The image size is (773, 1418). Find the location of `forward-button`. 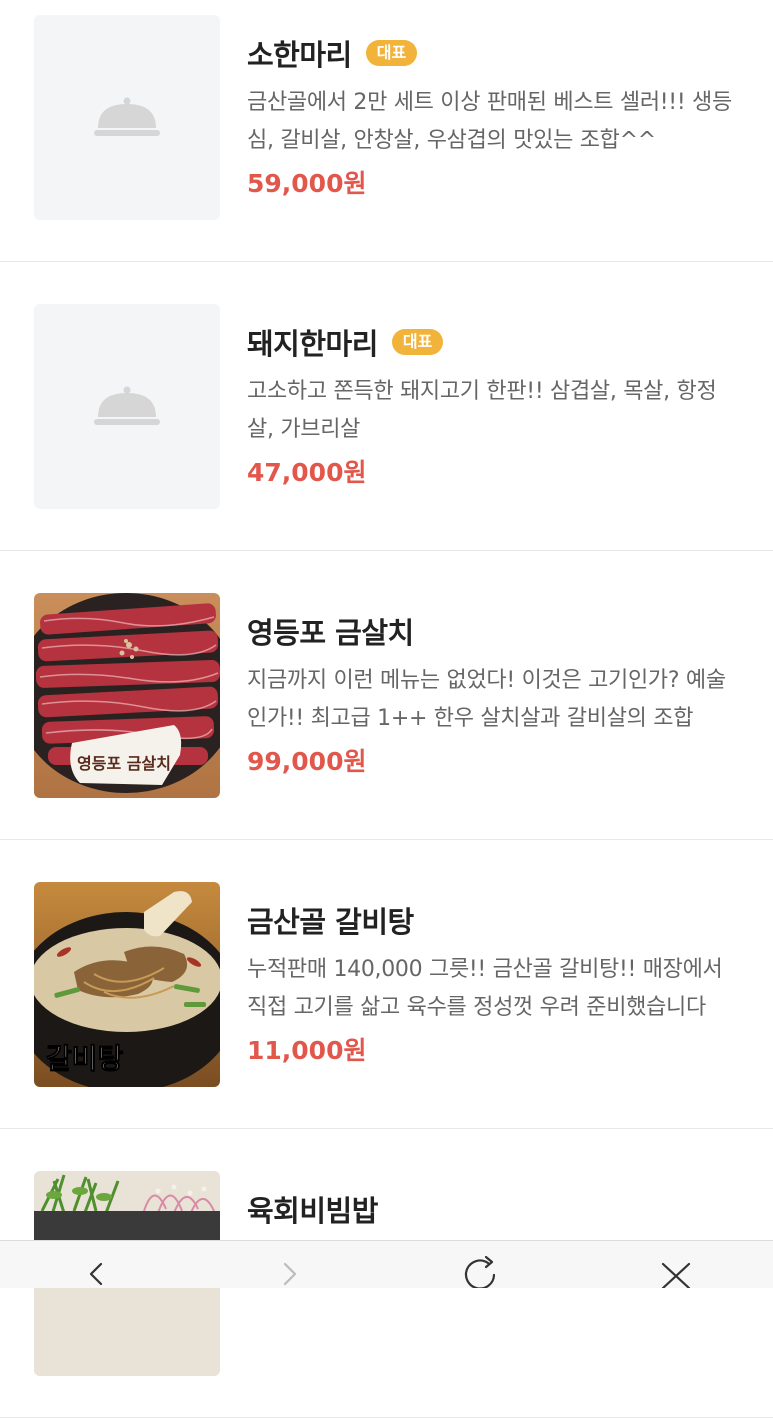

forward-button is located at coordinates (292, 1264).